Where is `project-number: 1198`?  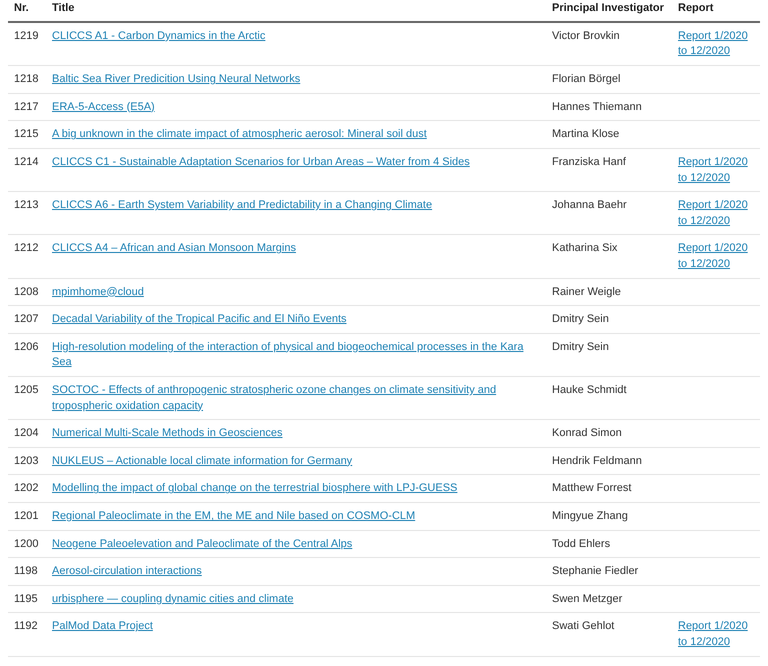
project-number: 1198 is located at coordinates (27, 572).